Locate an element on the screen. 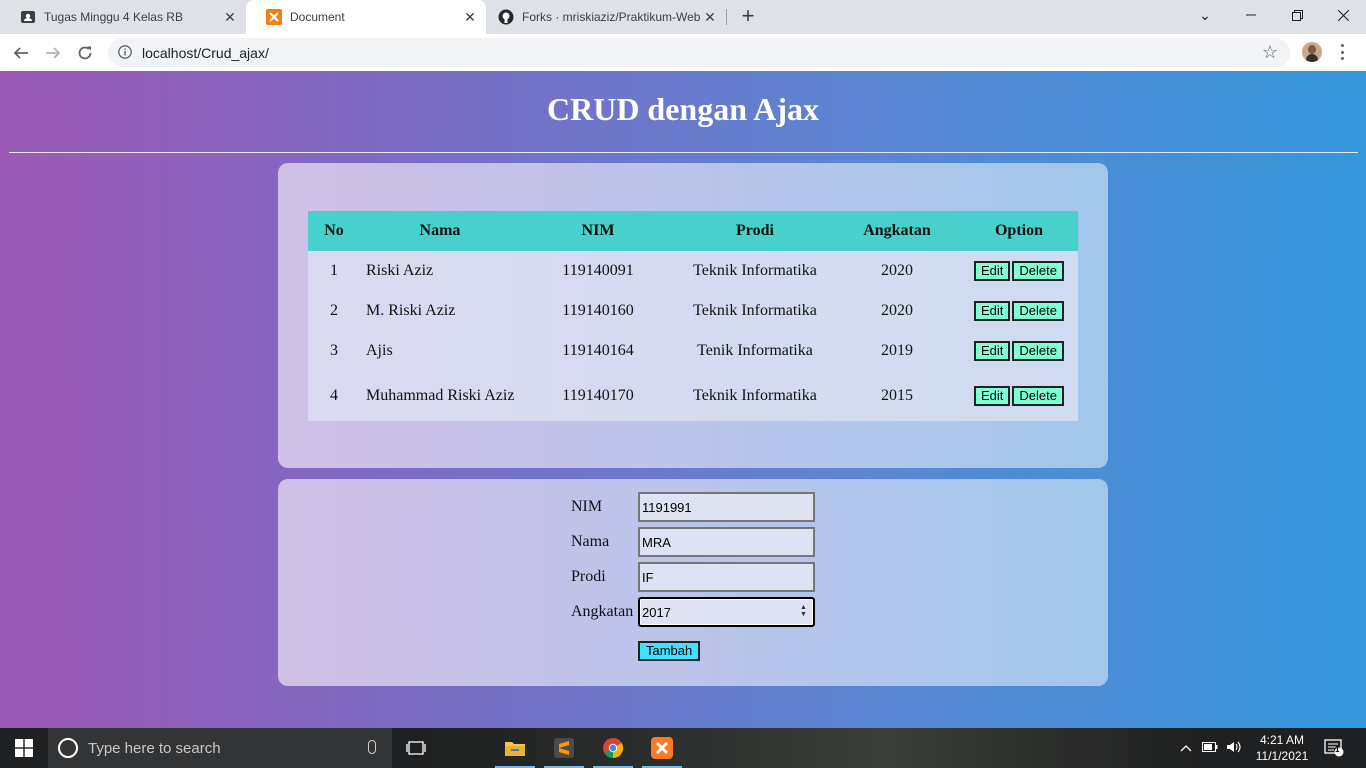 This screenshot has height=768, width=1366. cell-nim: 119140160 is located at coordinates (598, 310).